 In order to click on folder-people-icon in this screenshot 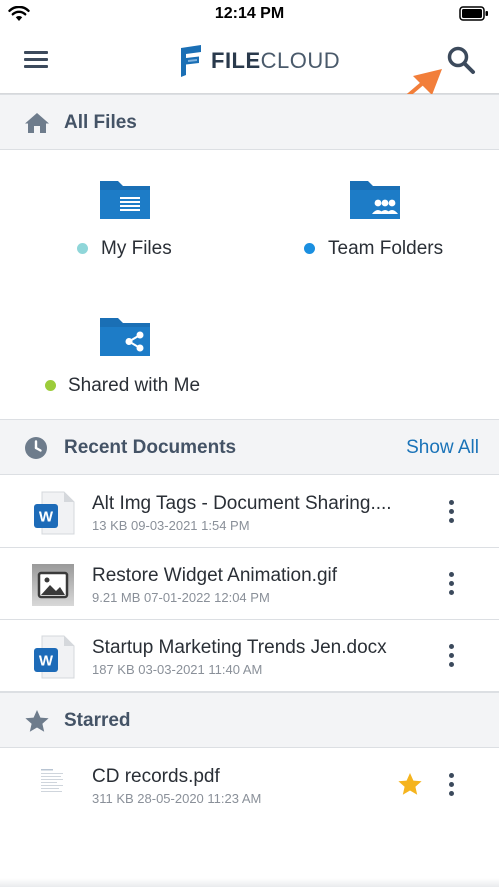, I will do `click(375, 200)`.